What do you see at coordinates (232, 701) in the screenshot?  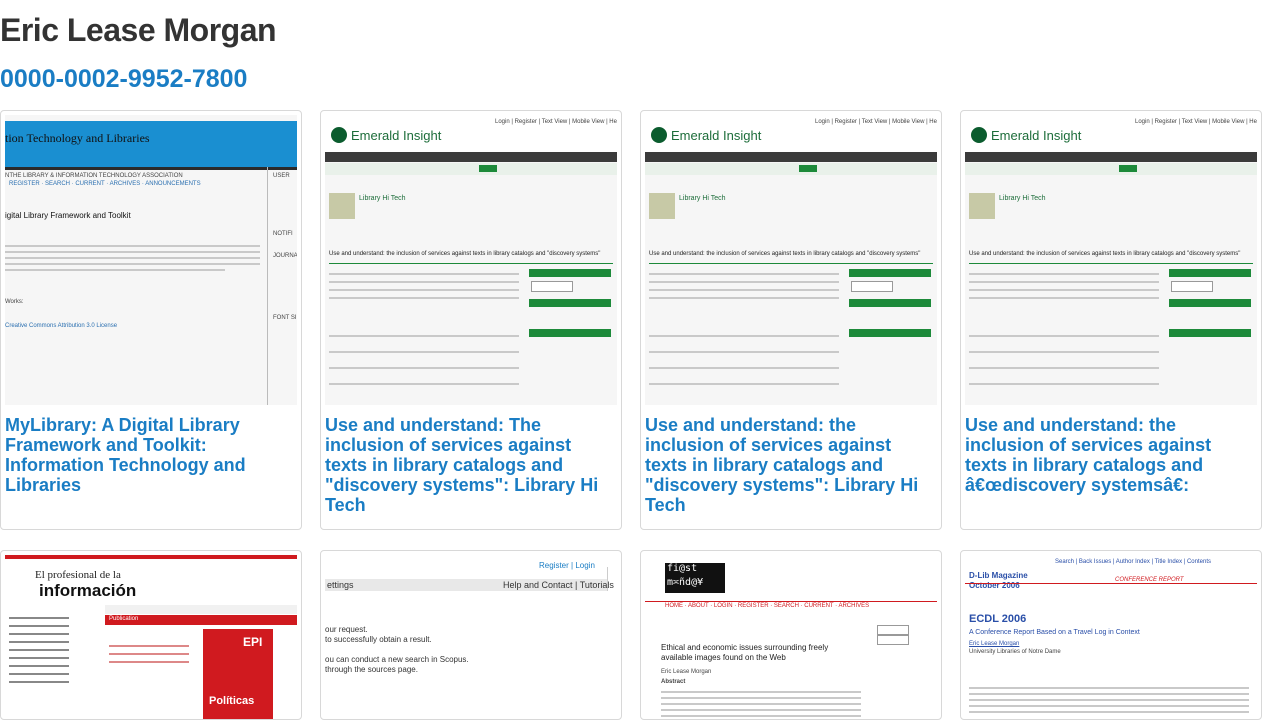 I see `cover-subtitle: Políticas` at bounding box center [232, 701].